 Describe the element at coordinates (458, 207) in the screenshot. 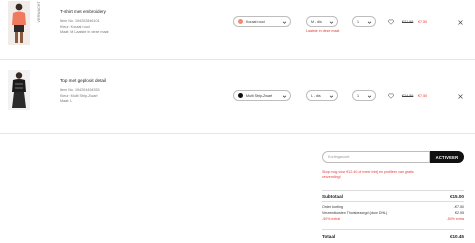

I see `order-discount-value: -€7.50` at that location.